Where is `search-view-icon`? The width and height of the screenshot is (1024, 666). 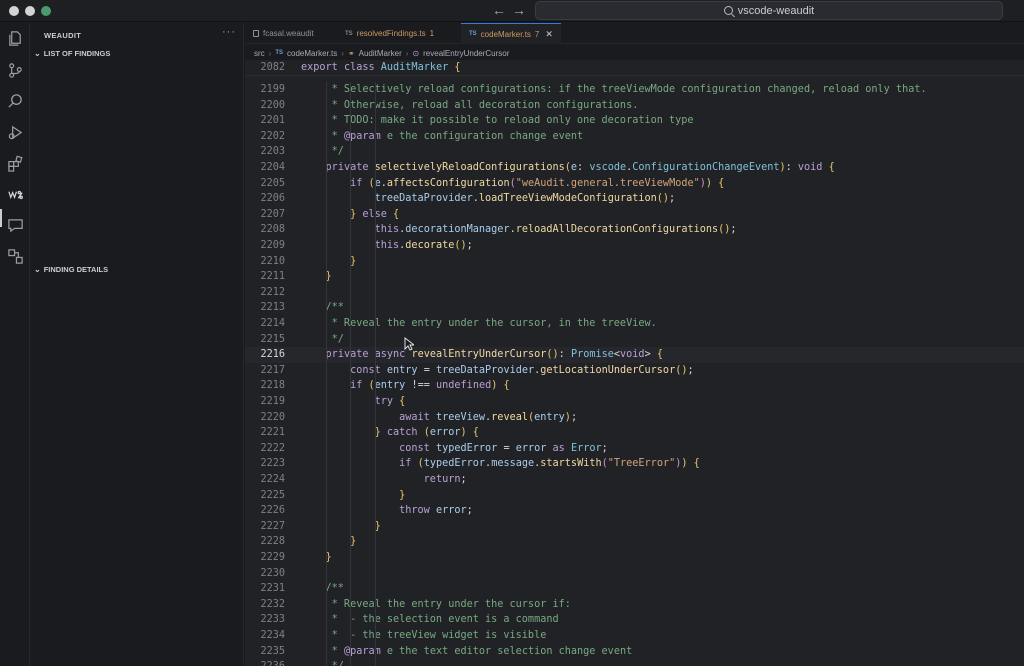
search-view-icon is located at coordinates (15, 101).